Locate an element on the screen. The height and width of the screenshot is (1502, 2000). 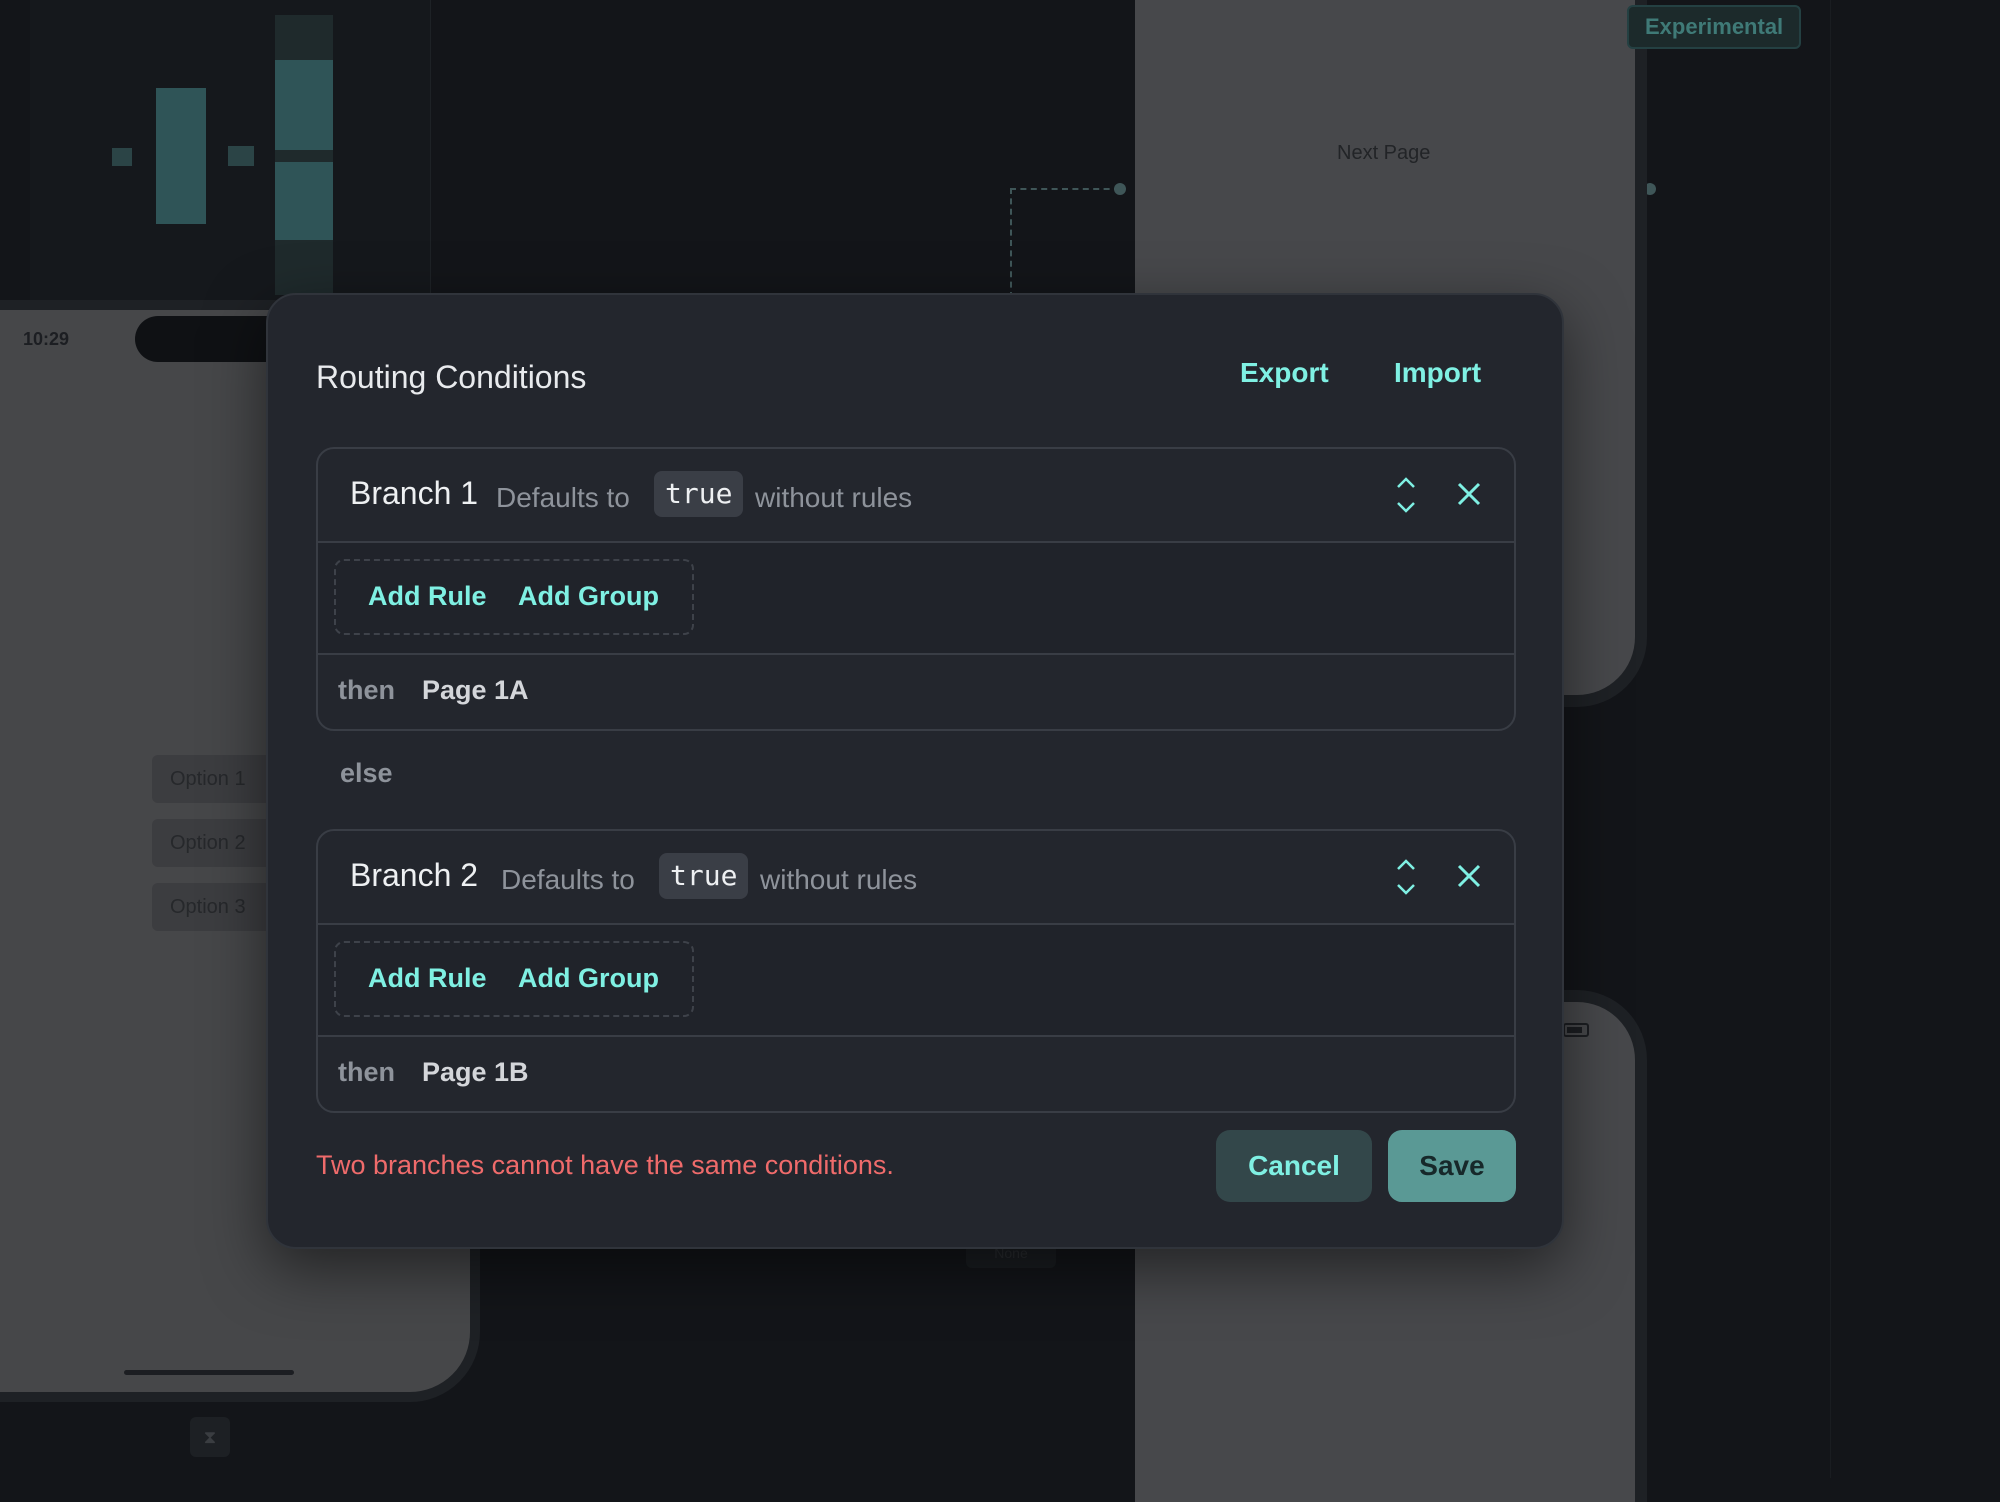
phone-page-label: Next Page is located at coordinates (1384, 153).